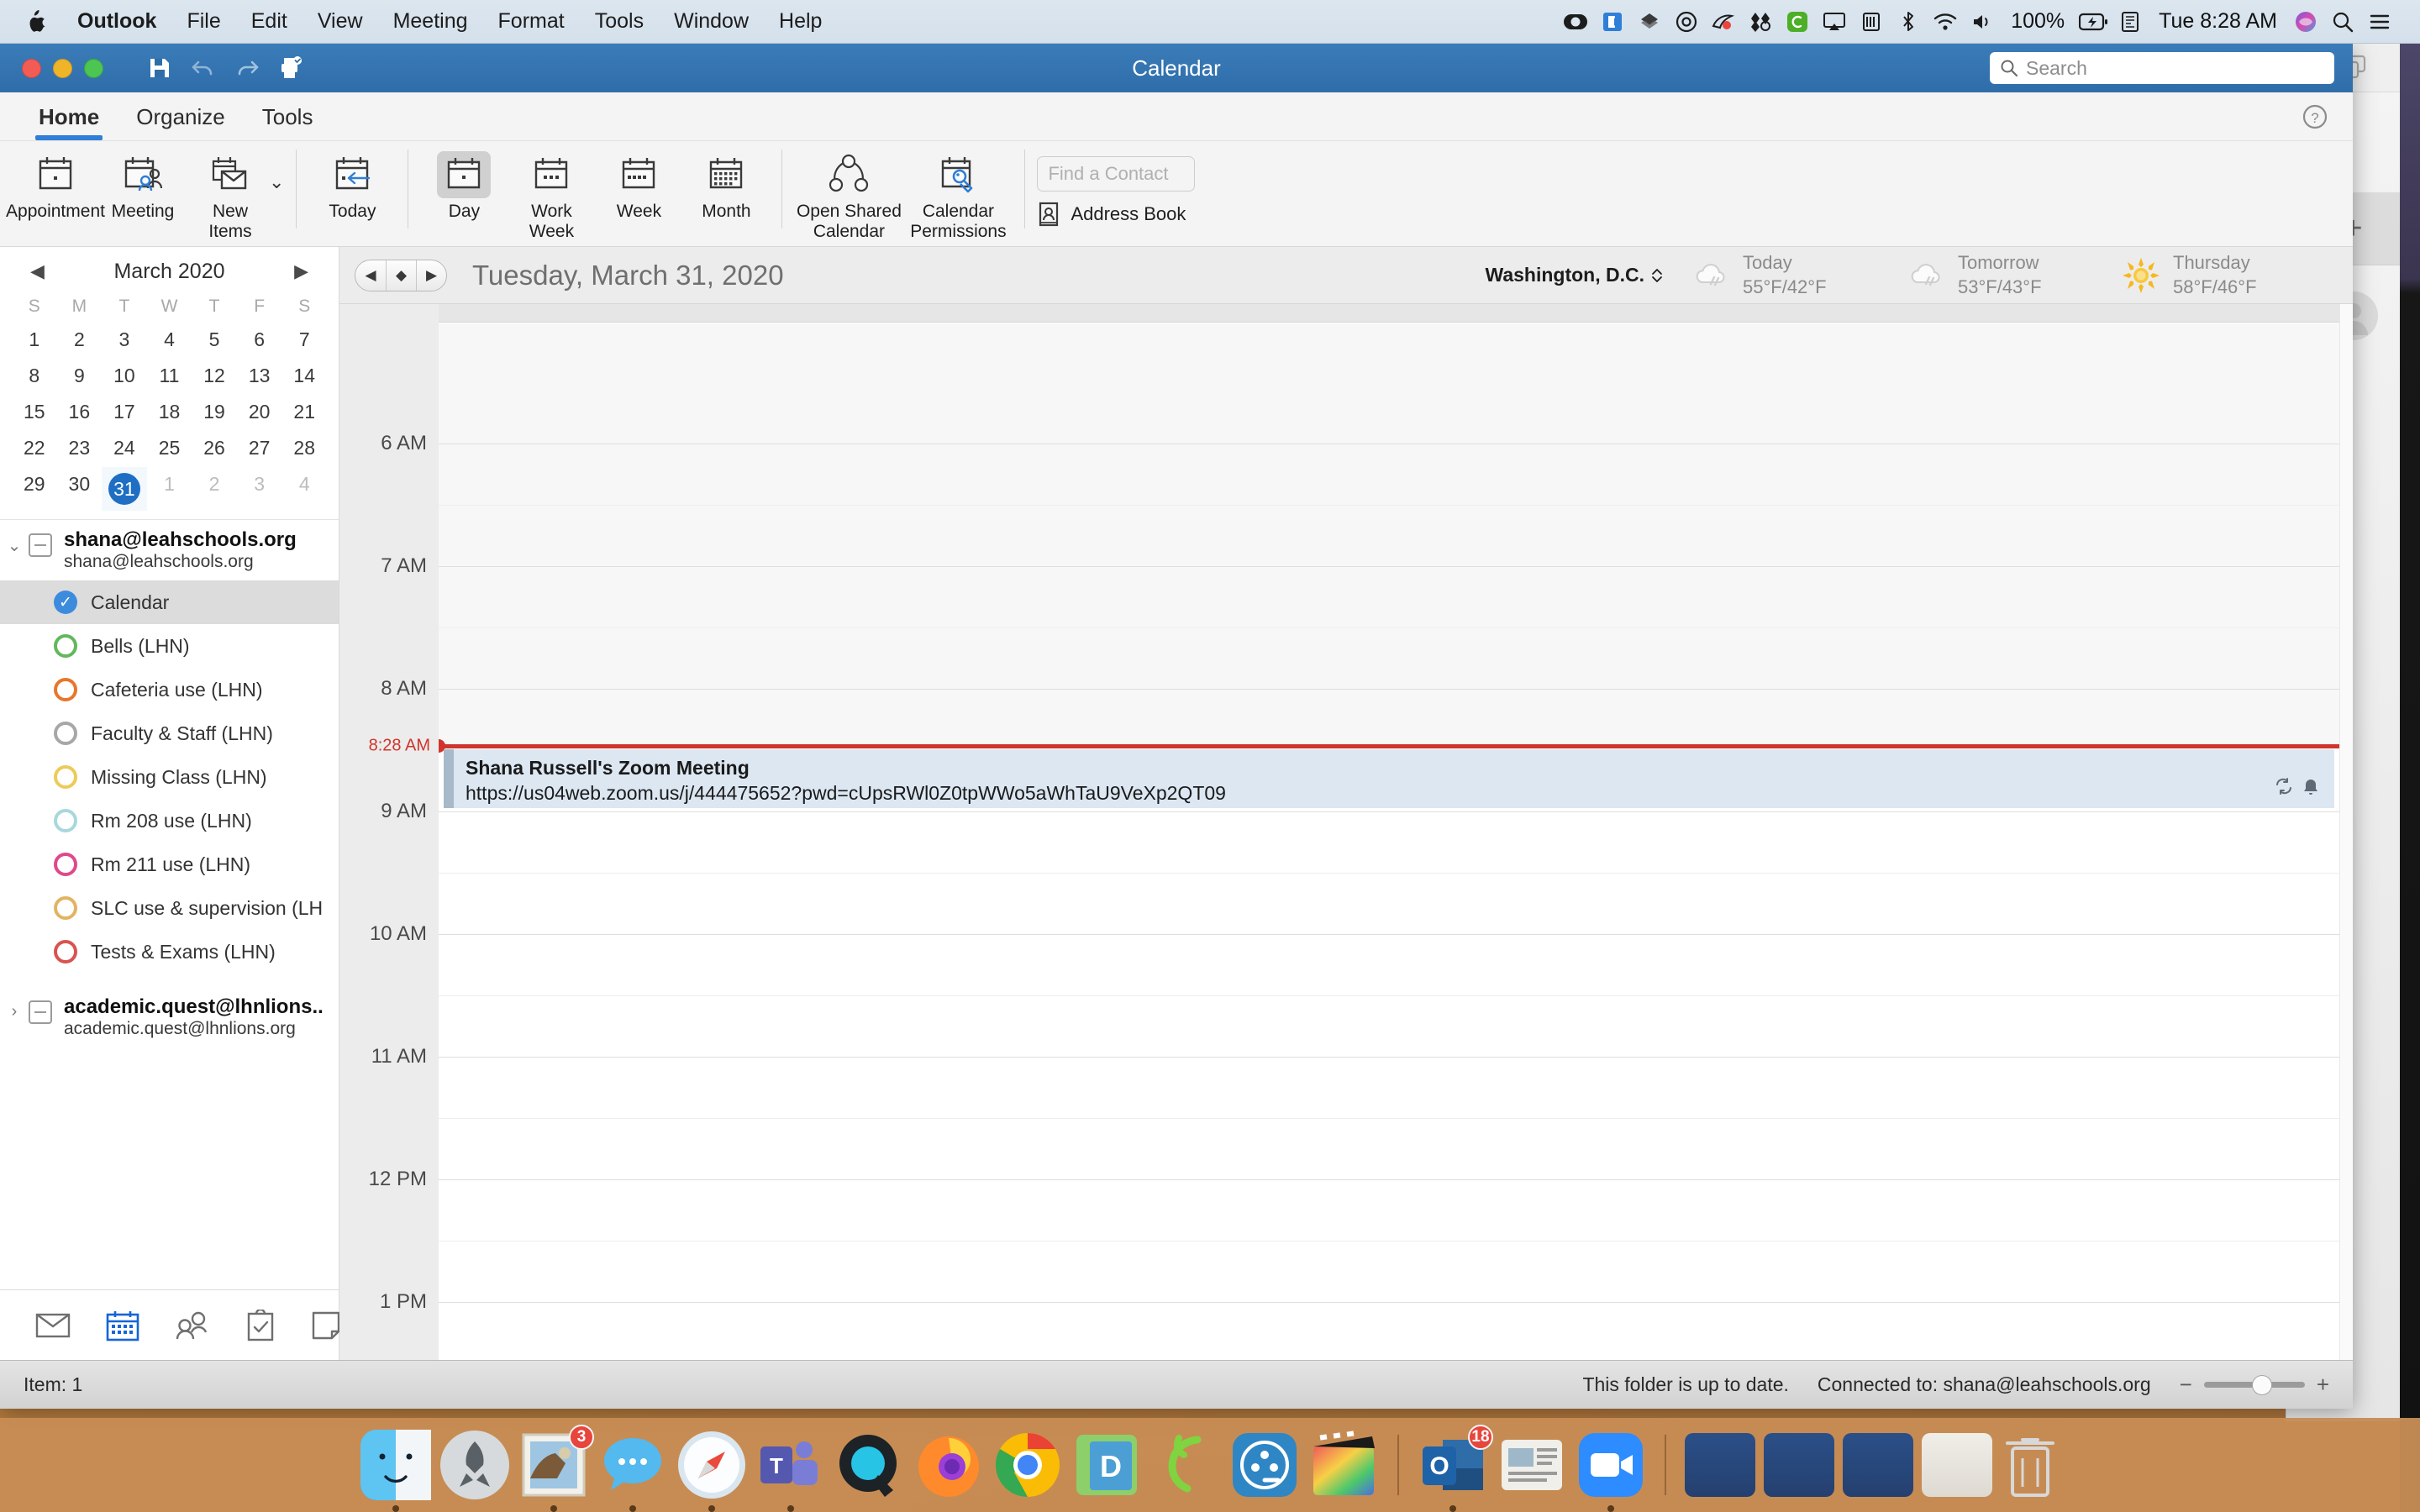  Describe the element at coordinates (169, 448) in the screenshot. I see `mc-day: 25` at that location.